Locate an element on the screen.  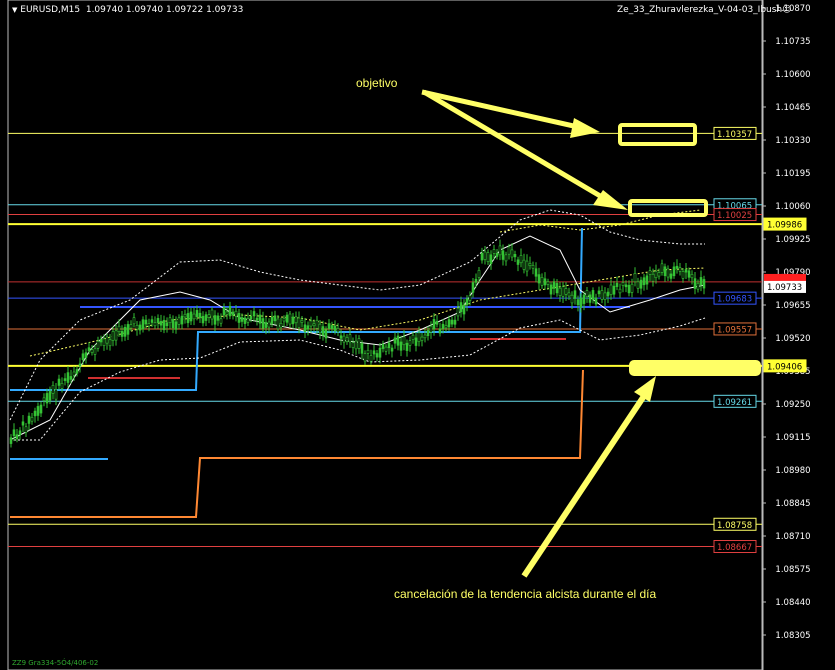
level-tag-value: 1.09261 is located at coordinates (734, 403).